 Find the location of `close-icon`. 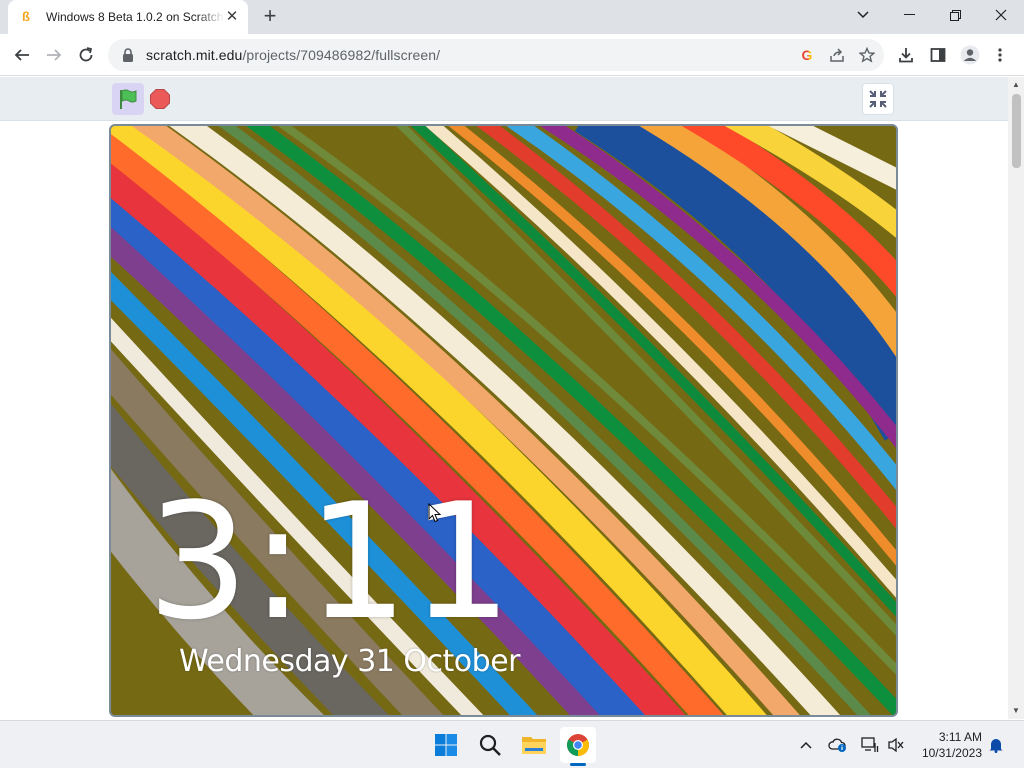

close-icon is located at coordinates (1001, 15).